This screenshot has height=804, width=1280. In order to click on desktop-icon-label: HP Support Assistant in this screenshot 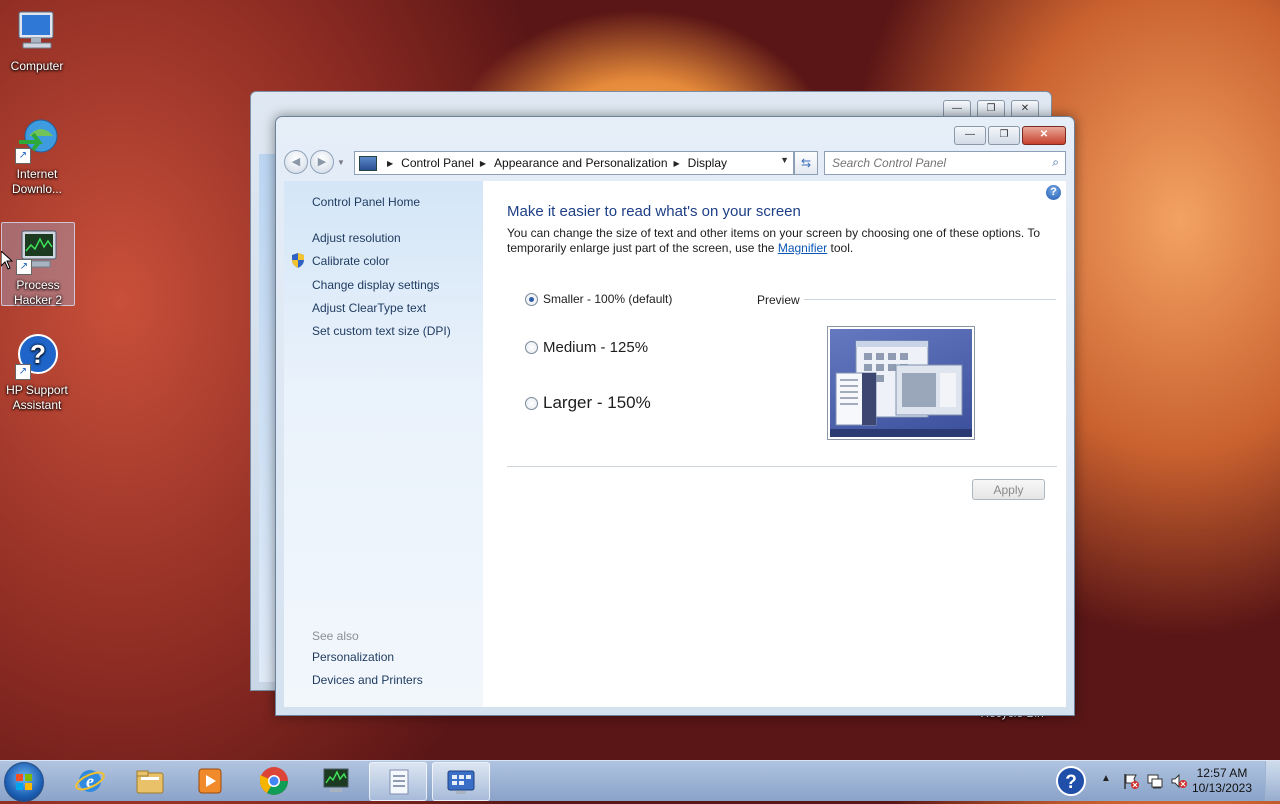, I will do `click(37, 397)`.